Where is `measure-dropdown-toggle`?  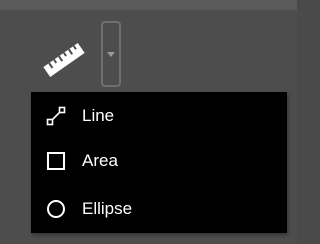
measure-dropdown-toggle is located at coordinates (111, 54).